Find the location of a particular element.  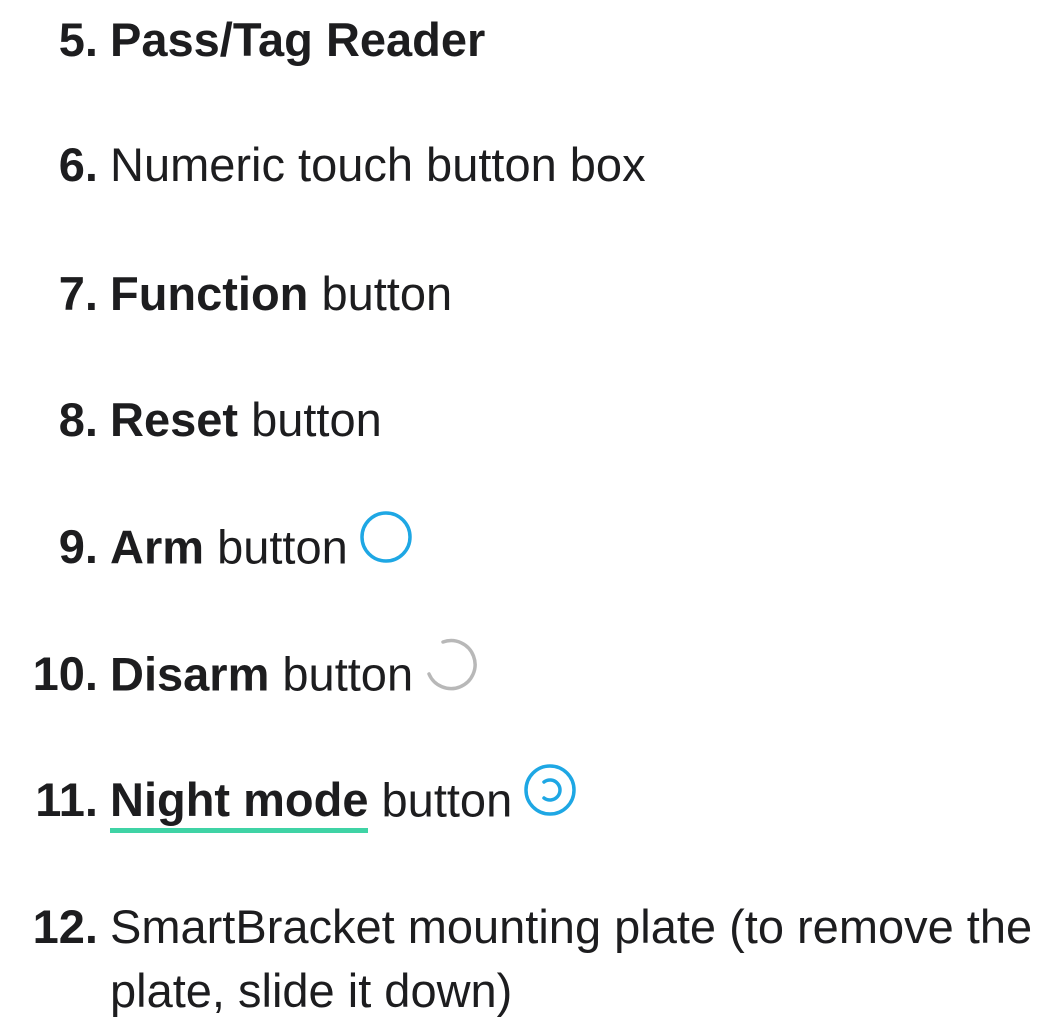

list-item-11: 11. Night mode button is located at coordinates (532, 802).